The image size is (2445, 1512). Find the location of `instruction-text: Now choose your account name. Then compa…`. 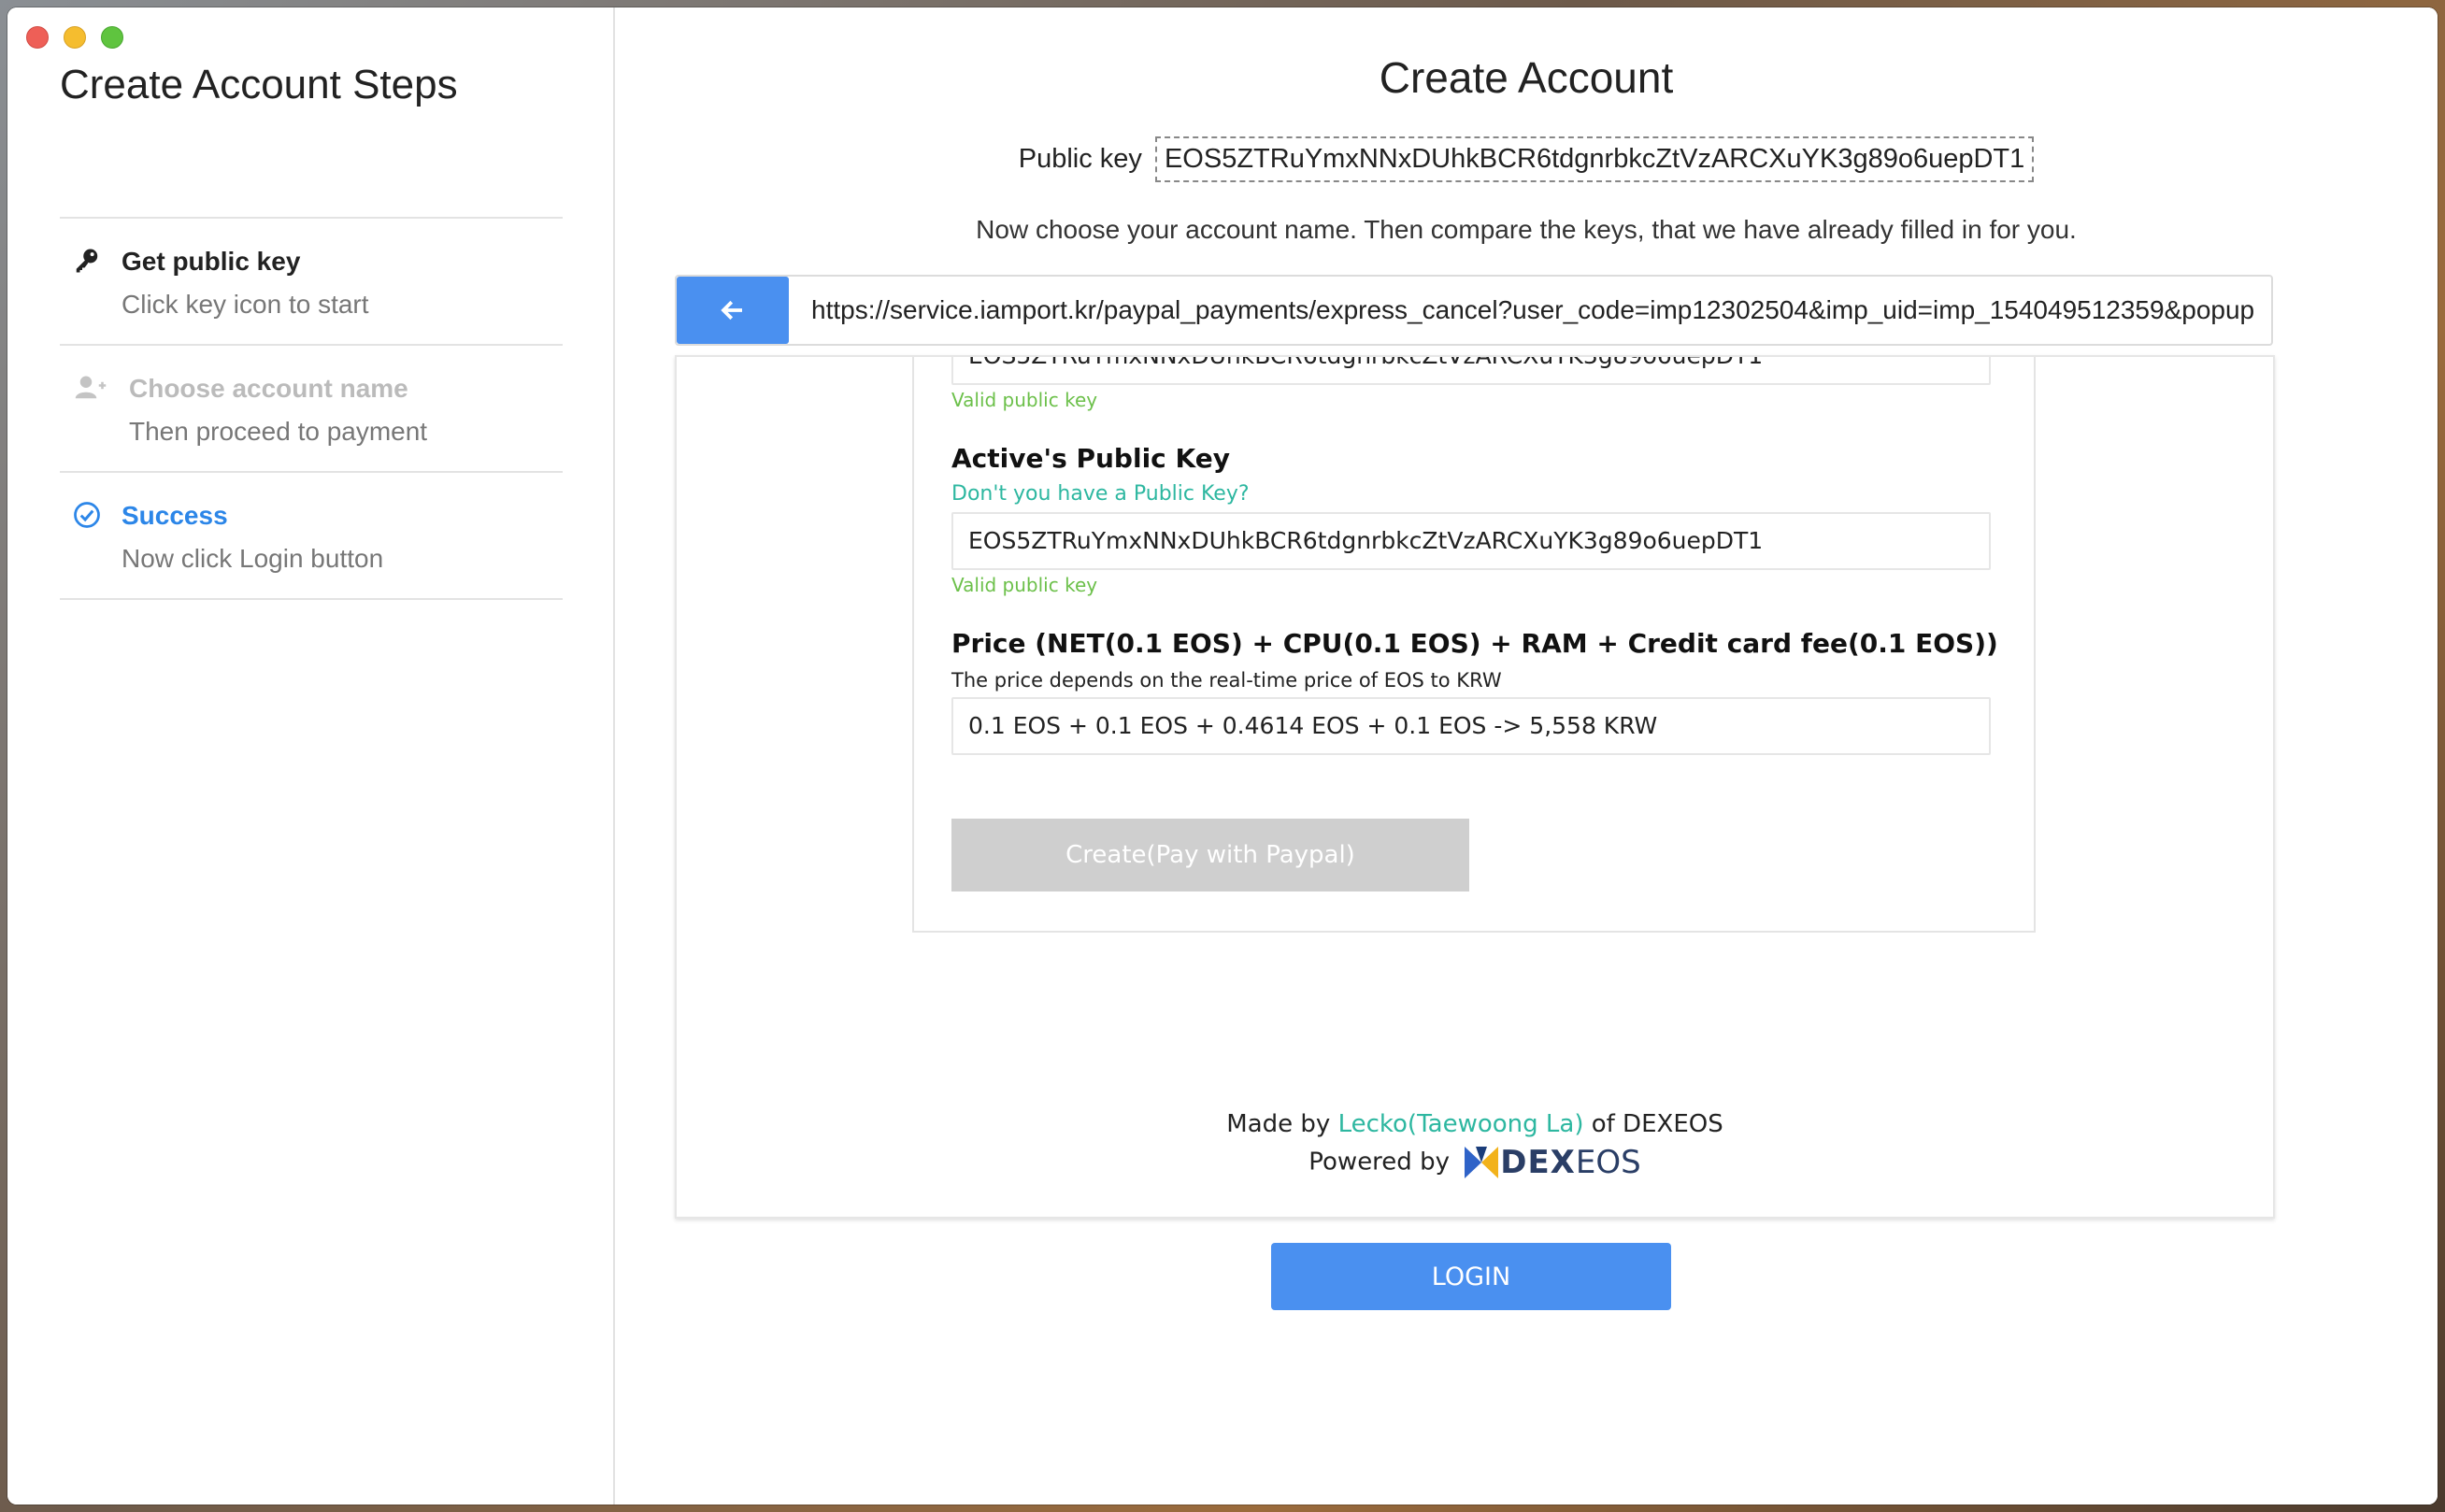

instruction-text: Now choose your account name. Then compa… is located at coordinates (1526, 229).